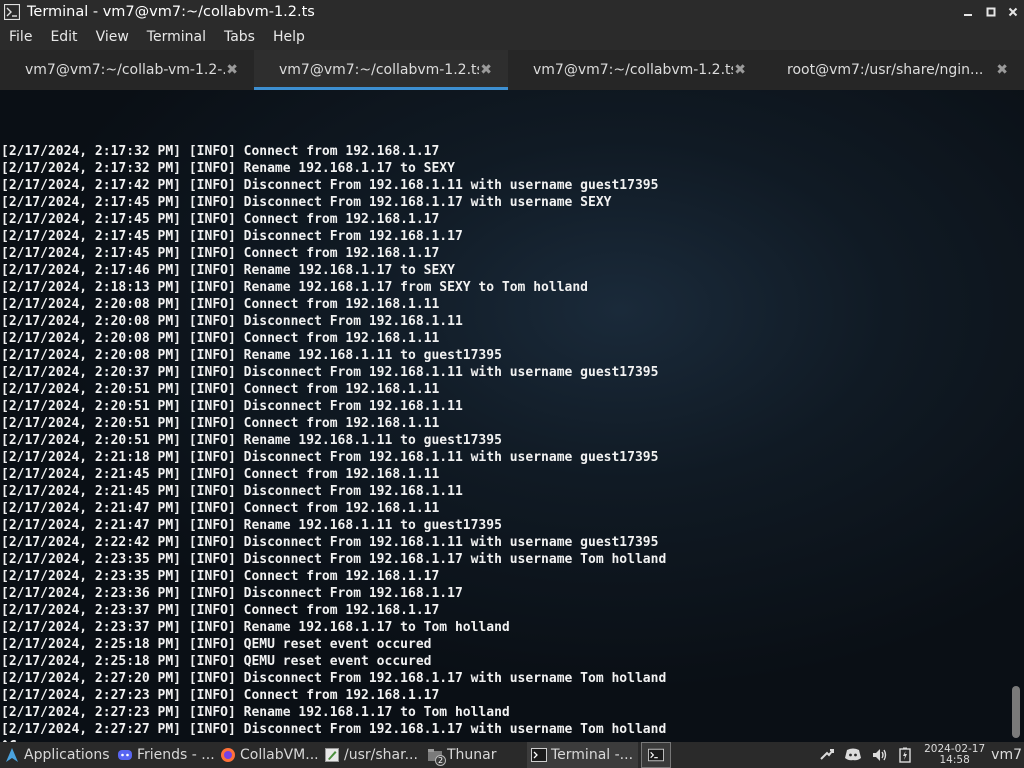  Describe the element at coordinates (125, 755) in the screenshot. I see `discord-icon` at that location.